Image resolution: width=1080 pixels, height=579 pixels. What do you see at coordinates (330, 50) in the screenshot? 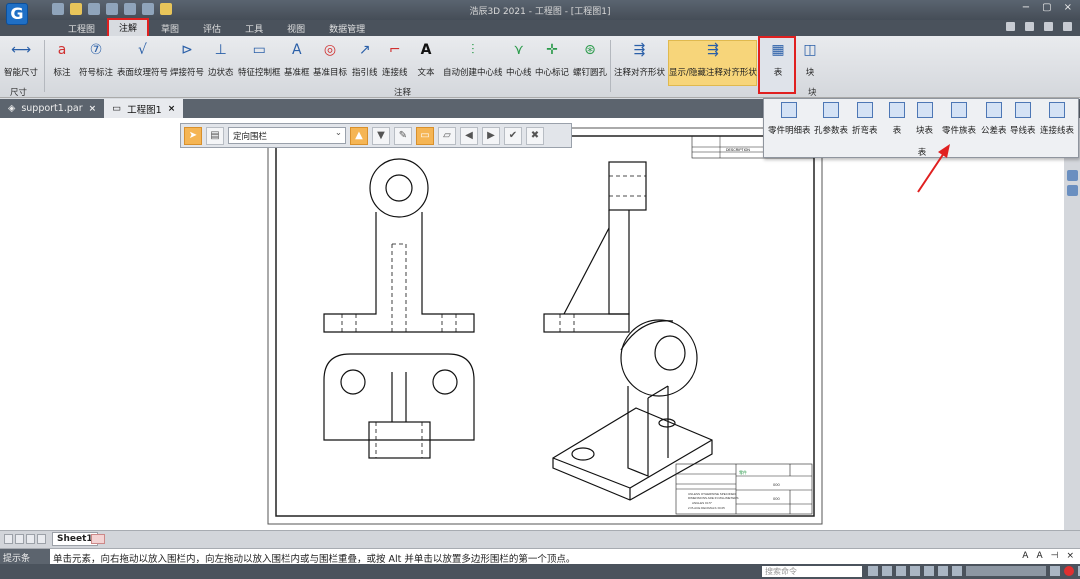
I see `datum-target-icon: ◎` at bounding box center [330, 50].